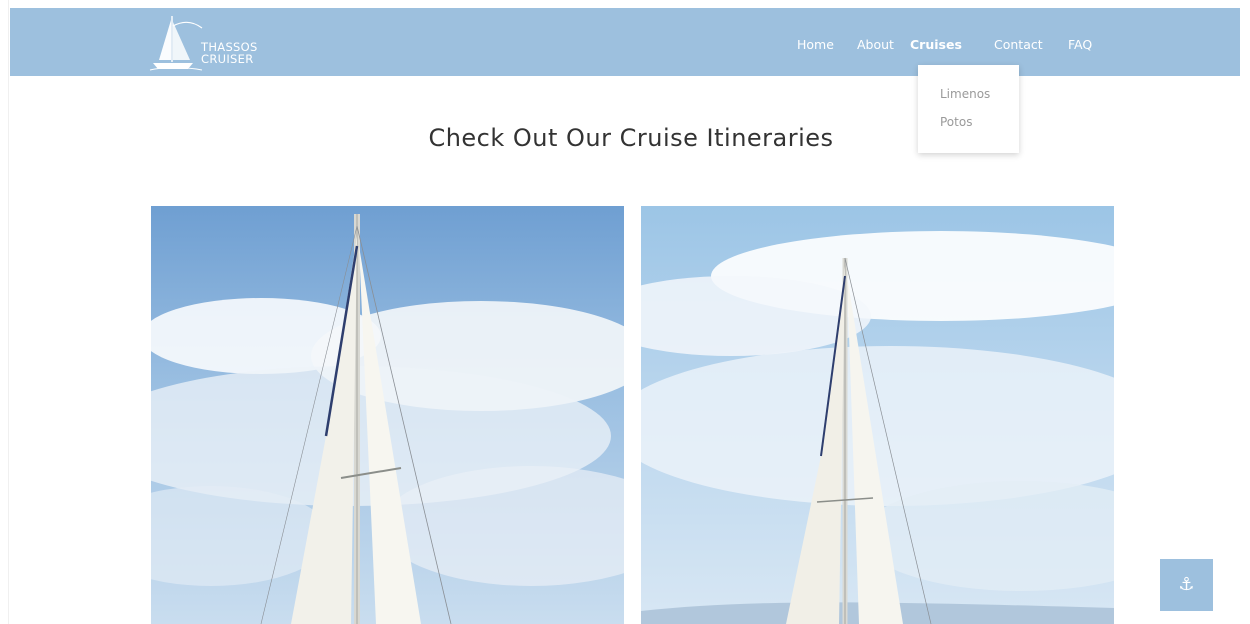 The image size is (1250, 624). I want to click on page-title: Check Out Our Cruise Itineraries, so click(631, 138).